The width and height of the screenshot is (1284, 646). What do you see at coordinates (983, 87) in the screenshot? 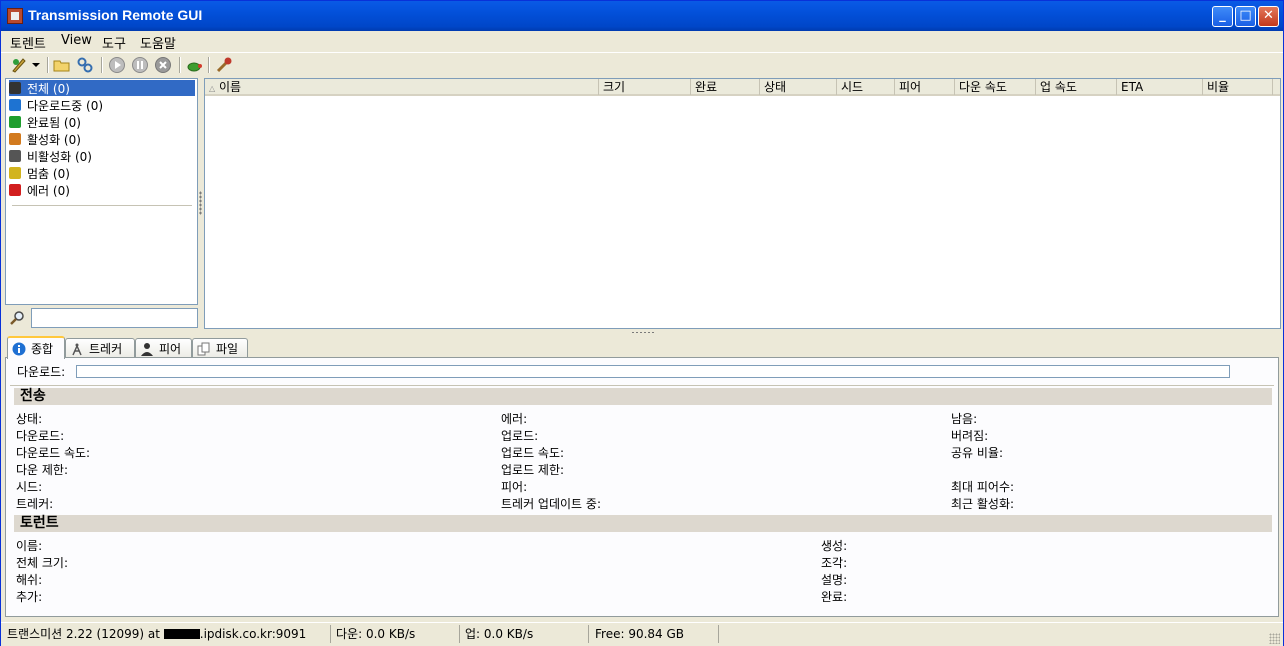
I see `col-down-speed-label: 다운 속도` at bounding box center [983, 87].